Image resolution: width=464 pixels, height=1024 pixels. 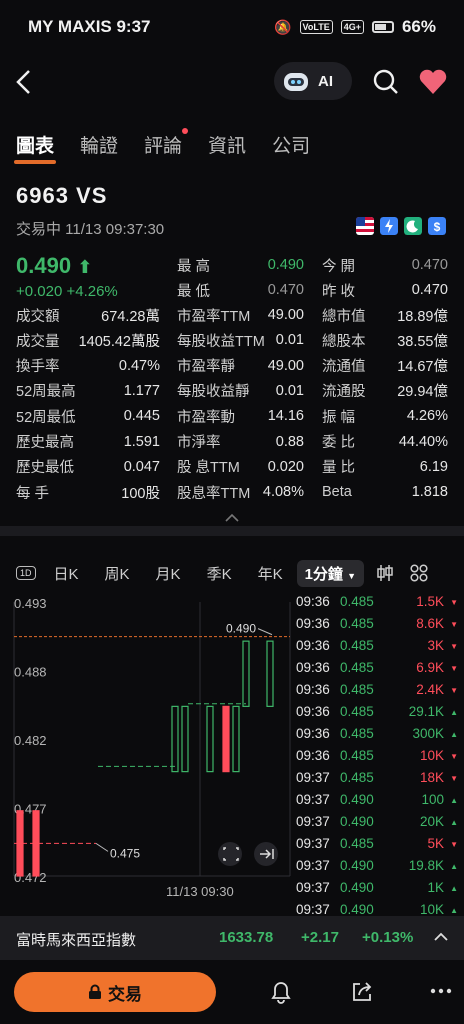 What do you see at coordinates (208, 468) in the screenshot?
I see `stat-label: 股 息TTM` at bounding box center [208, 468].